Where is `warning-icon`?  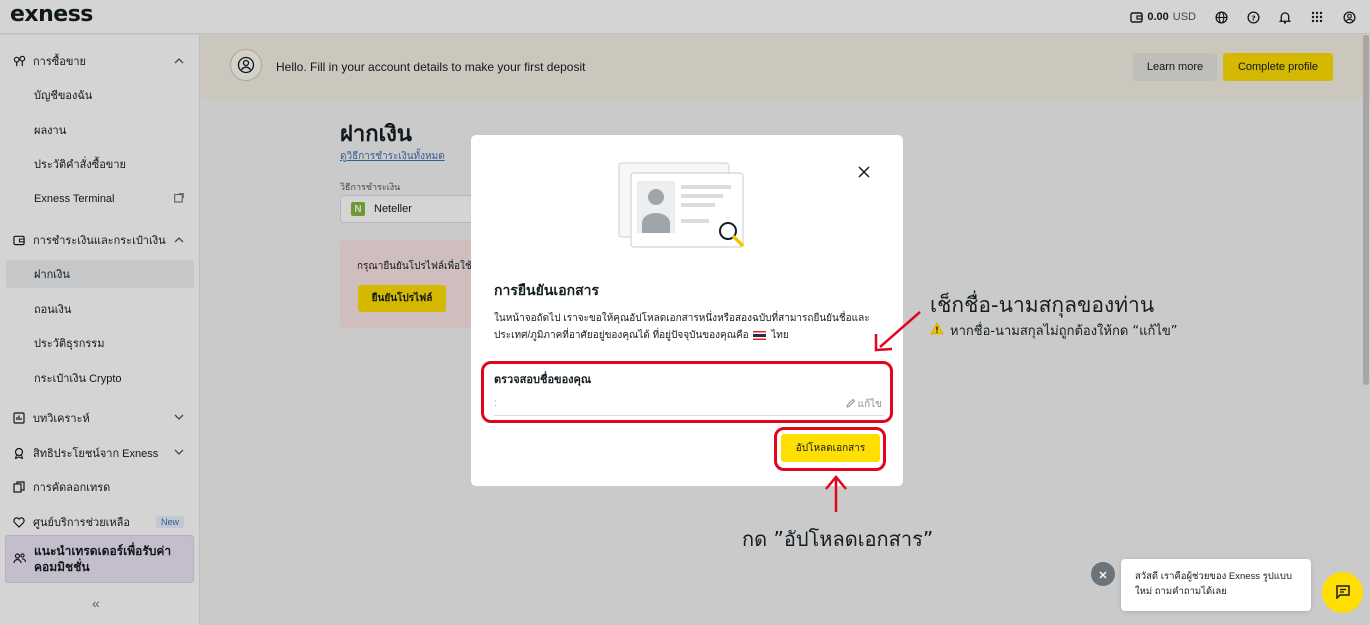 warning-icon is located at coordinates (937, 330).